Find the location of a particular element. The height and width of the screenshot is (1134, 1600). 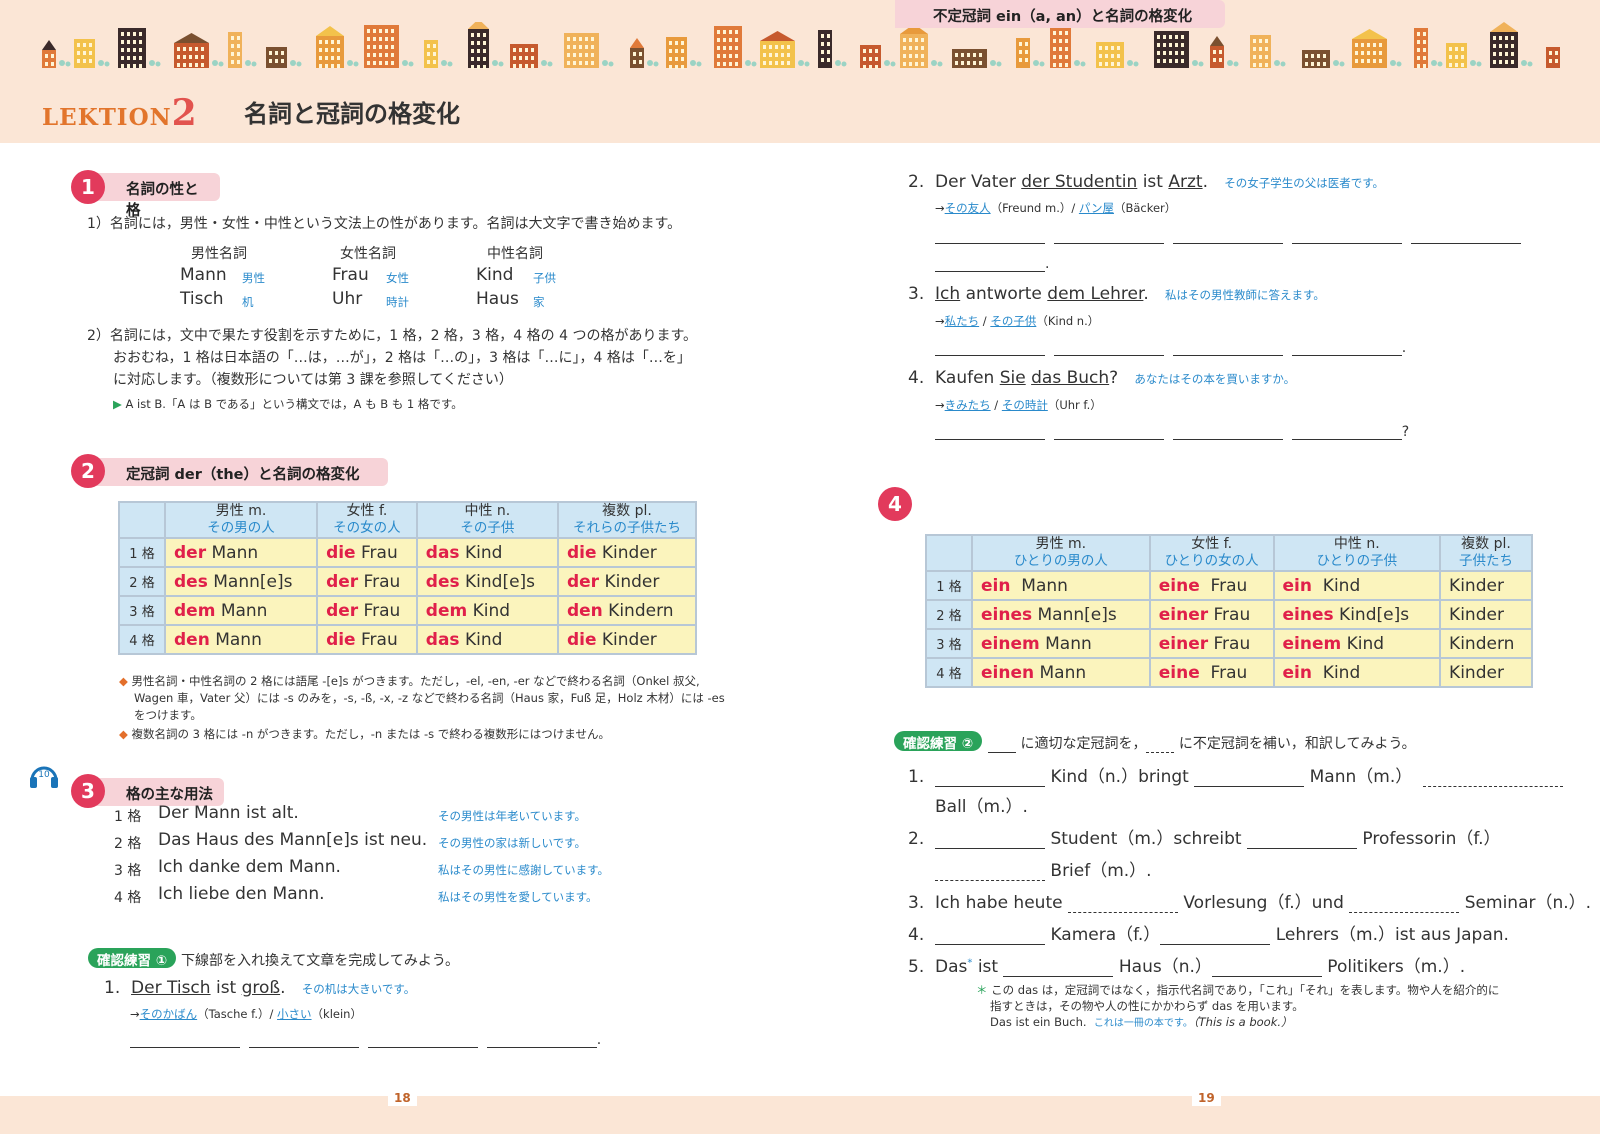

audio-track: 10 is located at coordinates (44, 775).